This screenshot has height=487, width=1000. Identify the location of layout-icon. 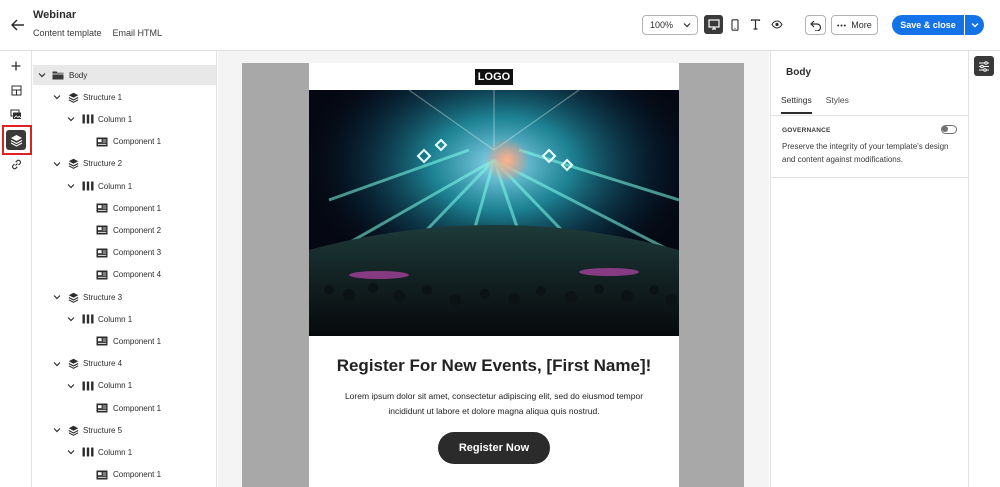
(16, 90).